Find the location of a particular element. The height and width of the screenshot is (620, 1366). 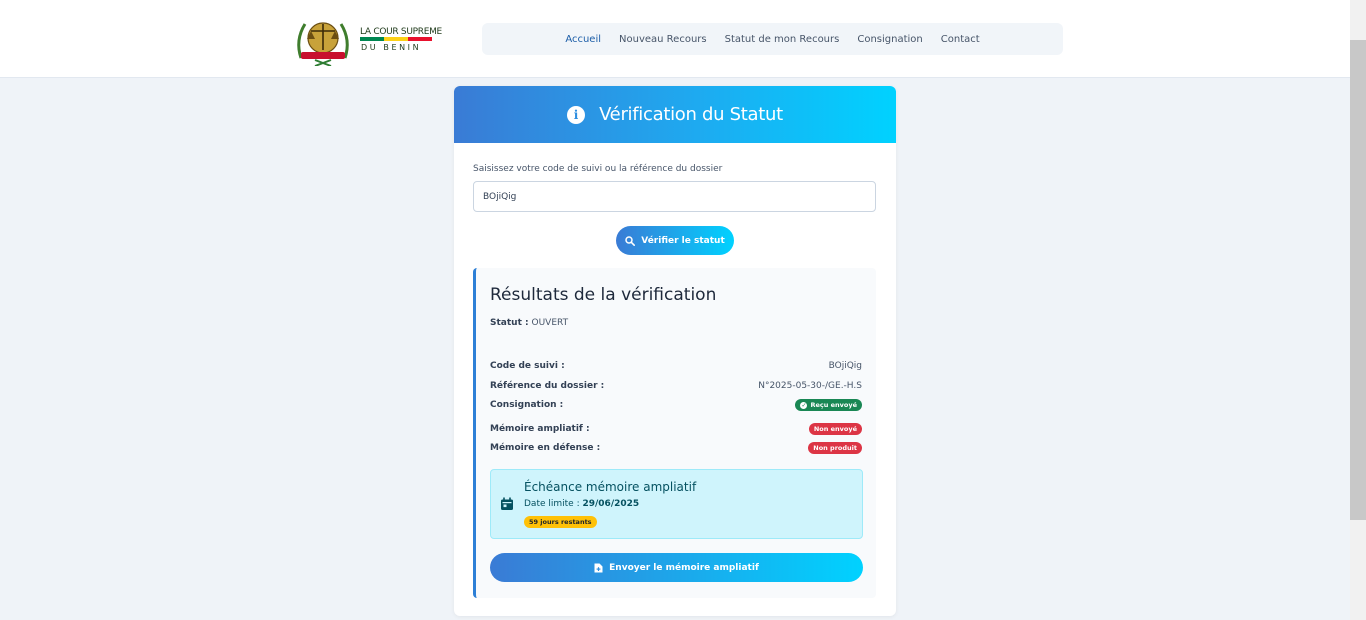

deadline-date-line: Date limite : 29/06/2025 is located at coordinates (581, 504).